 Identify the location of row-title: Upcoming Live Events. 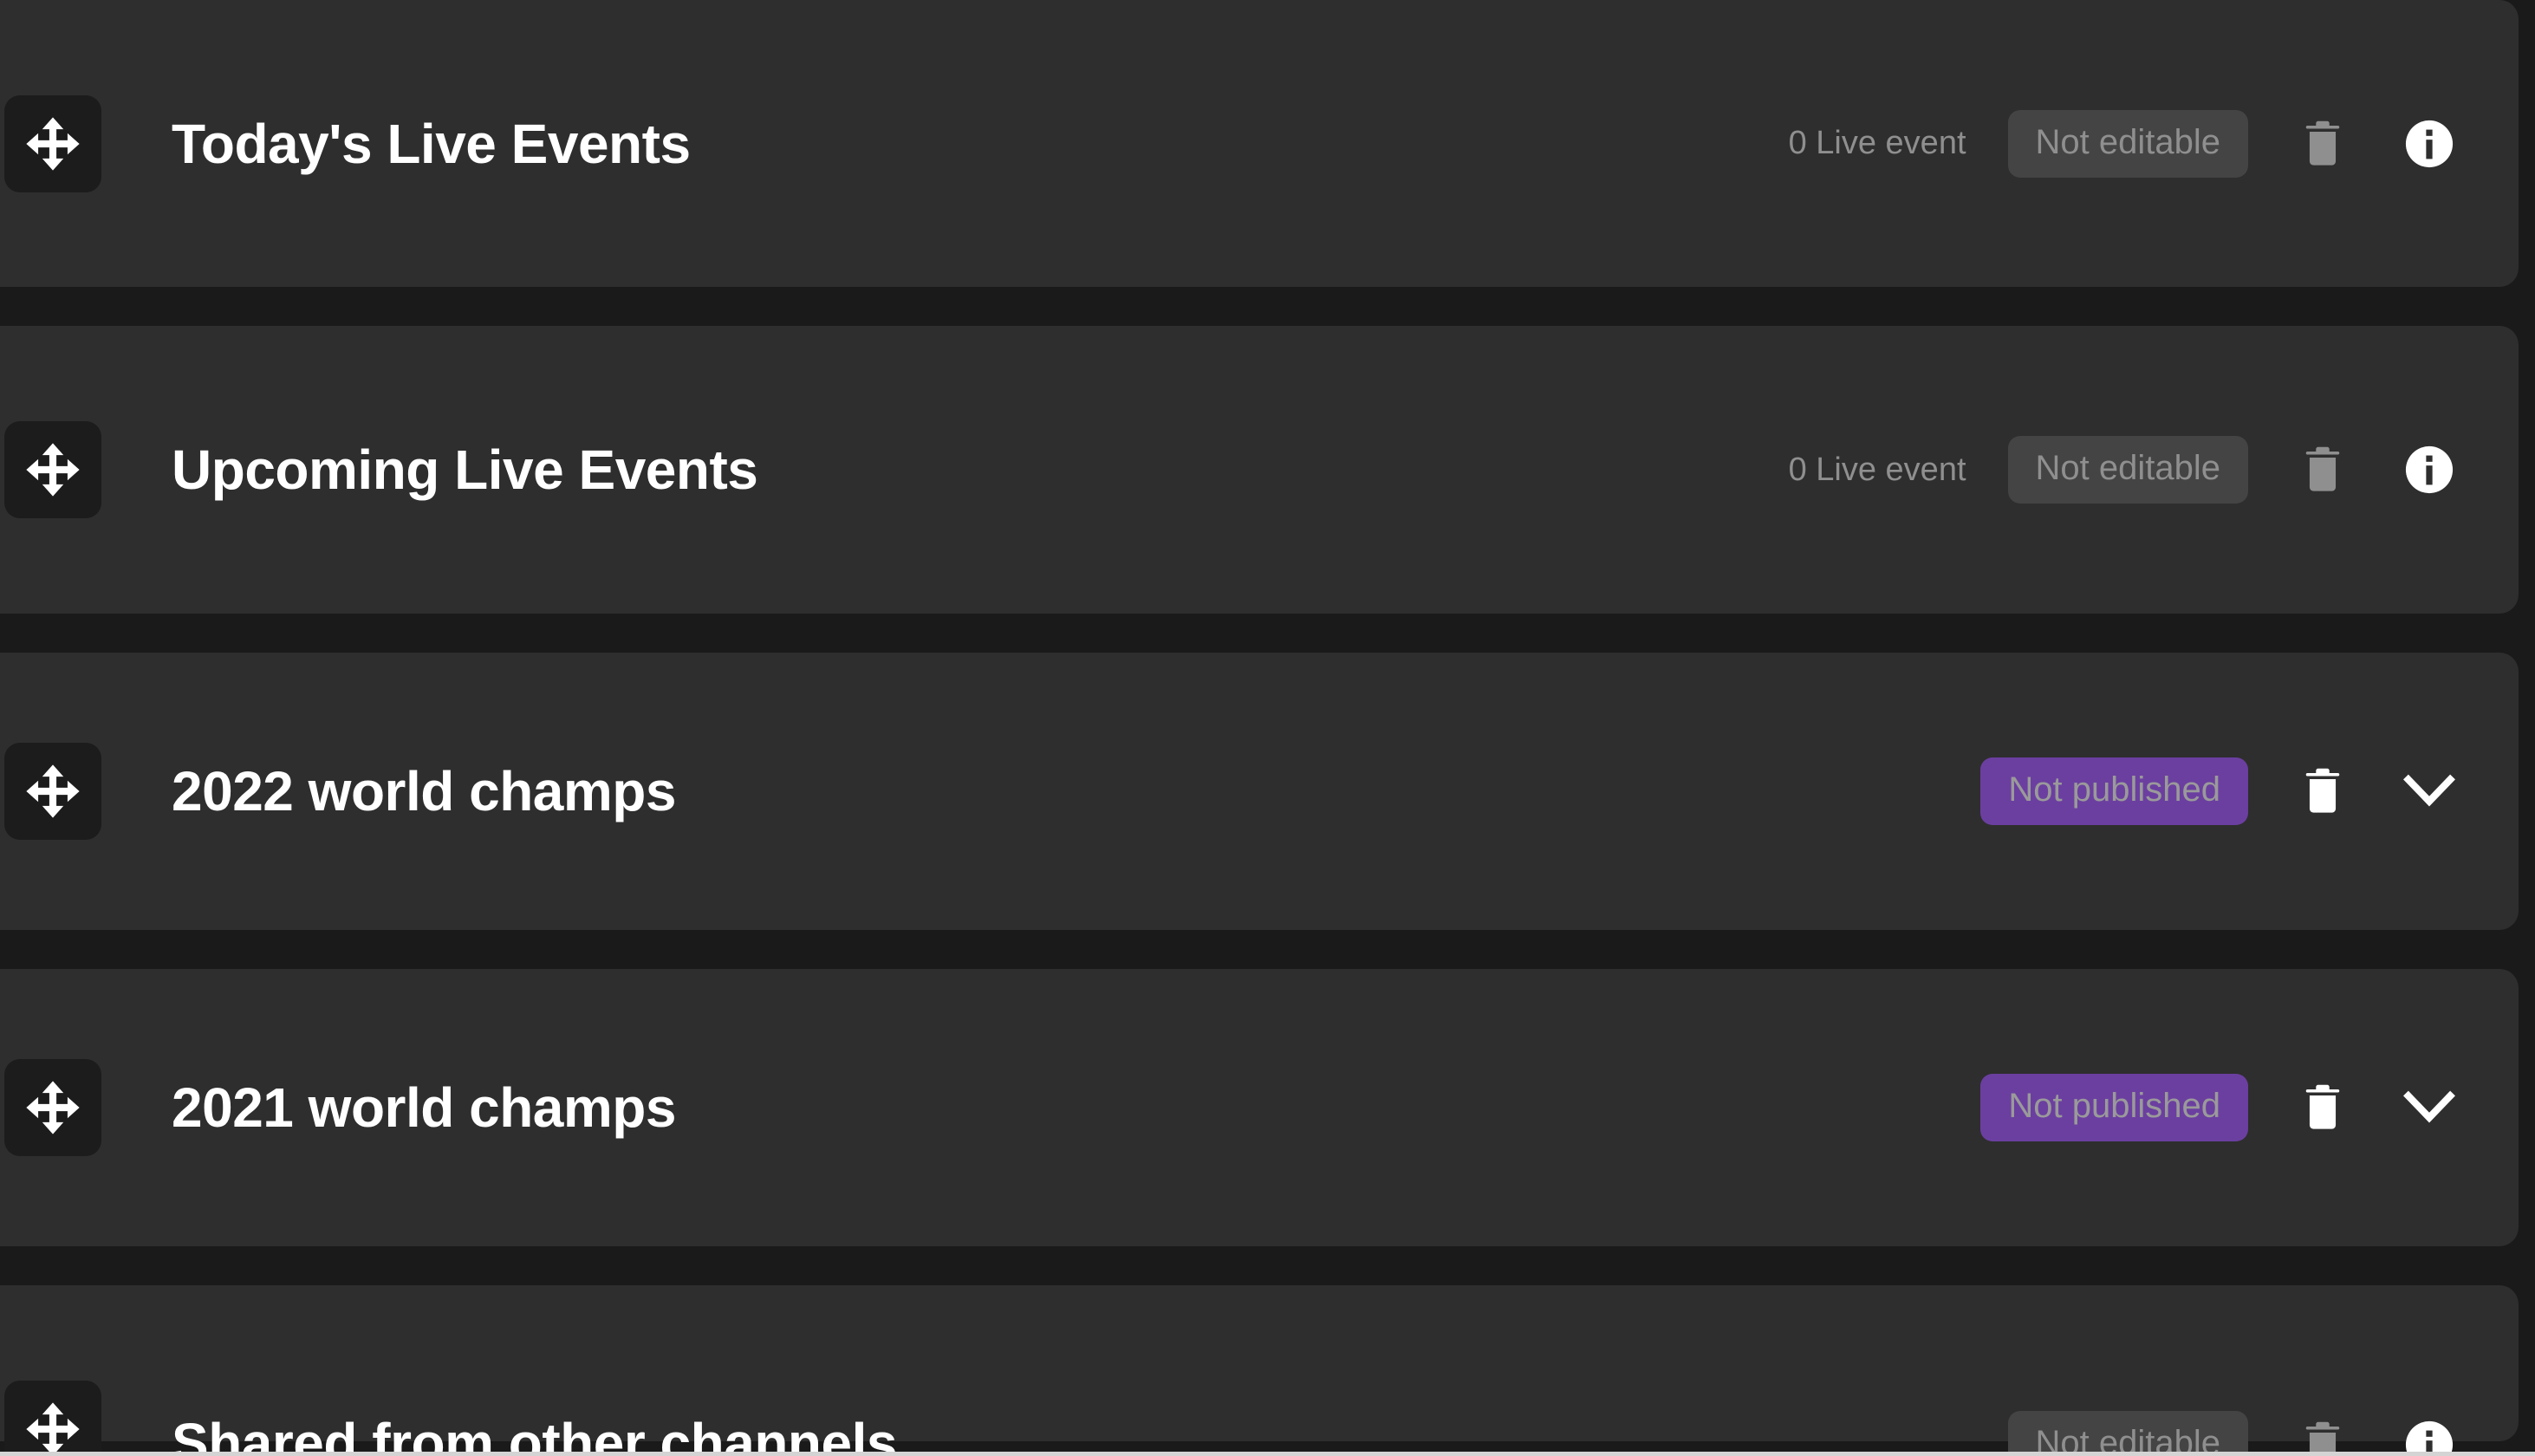
(465, 470).